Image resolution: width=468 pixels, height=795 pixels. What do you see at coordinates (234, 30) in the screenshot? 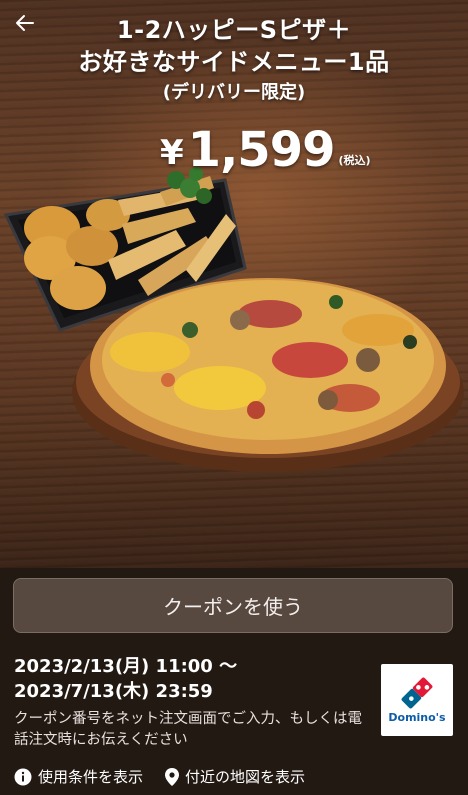
I see `title-line-1: 1-2ハッピーSピザ＋` at bounding box center [234, 30].